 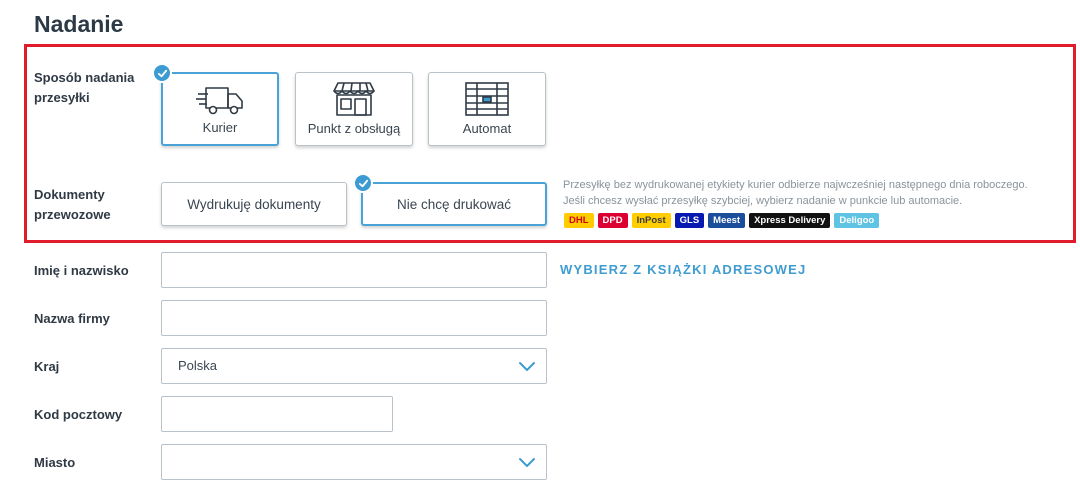 I want to click on shipping-method-label-line2: przesyłki, so click(x=62, y=97).